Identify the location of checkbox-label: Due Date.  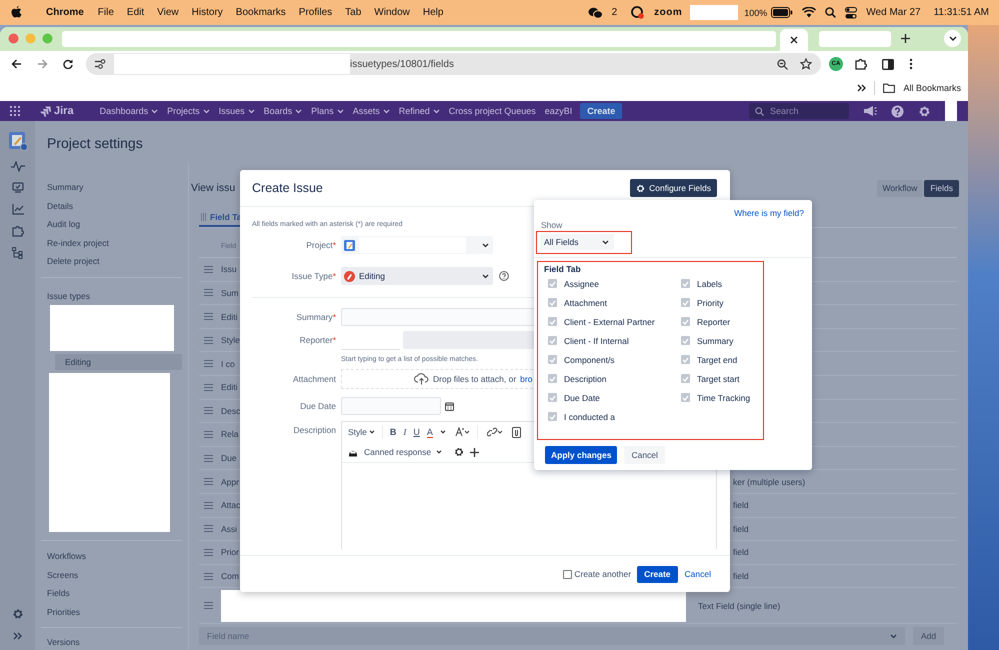
(582, 397).